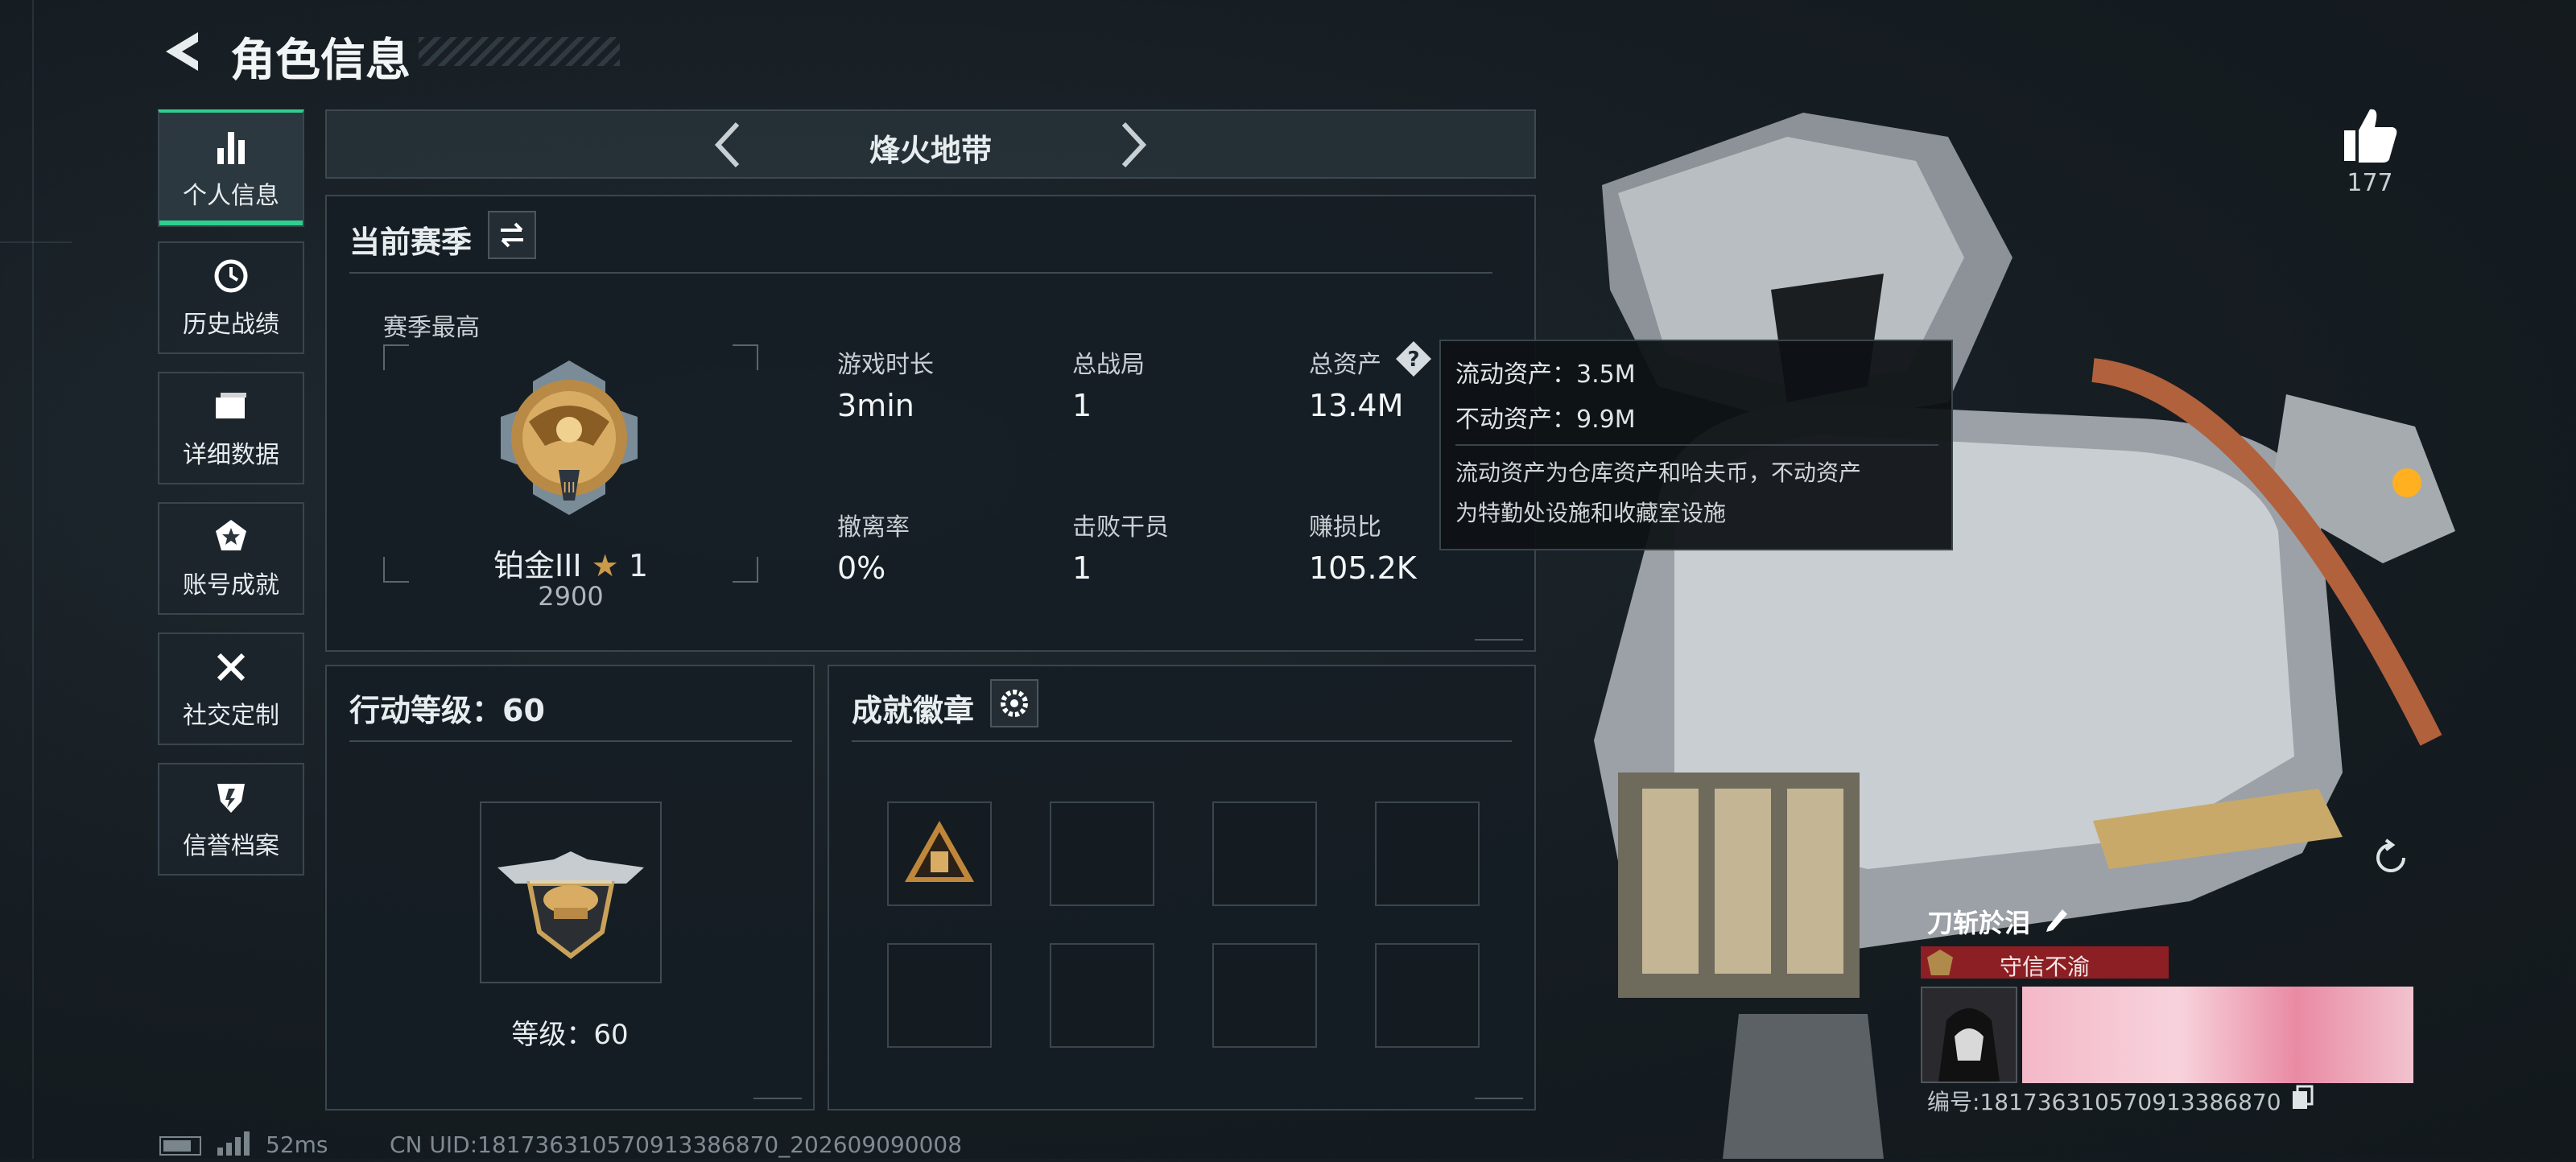 This screenshot has height=1162, width=2576. What do you see at coordinates (1658, 472) in the screenshot?
I see `tooltip-desc-line1: 流动资产为仓库资产和哈夫币，不动资产` at bounding box center [1658, 472].